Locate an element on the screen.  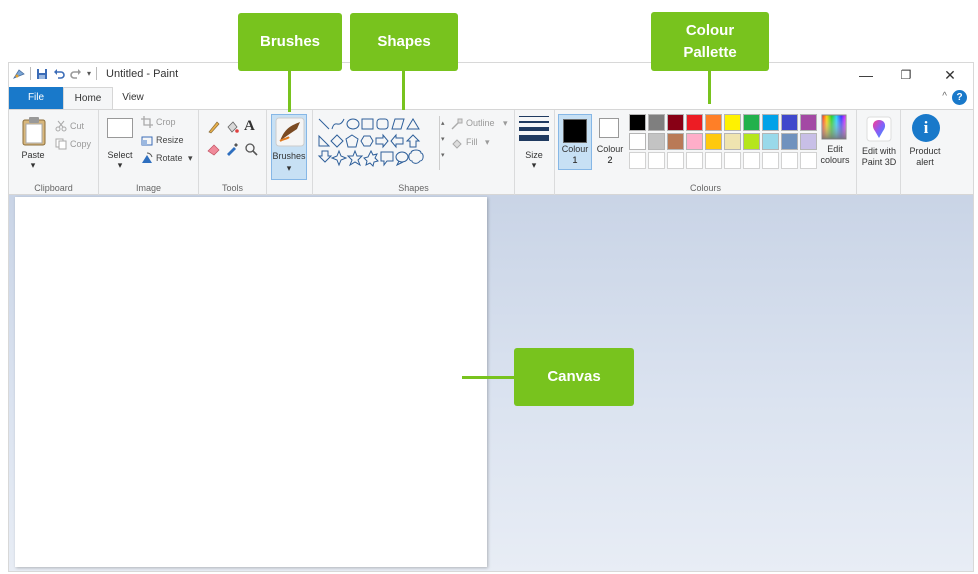
brushes-button: Brushes ▾ is located at coordinates (289, 147).